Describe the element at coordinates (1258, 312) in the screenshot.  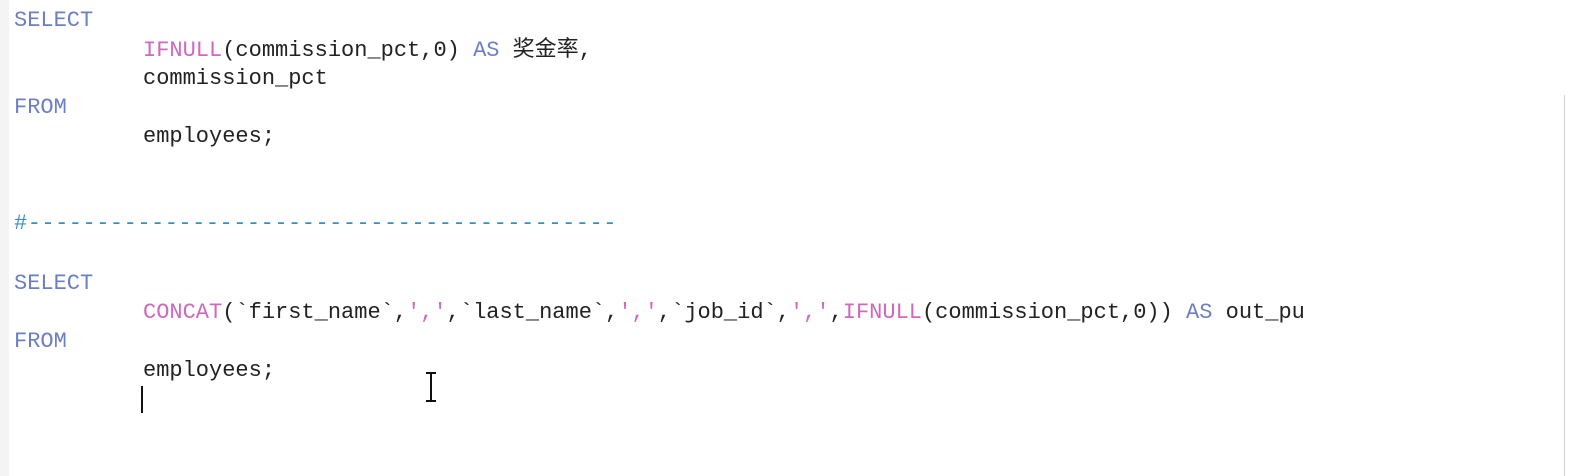
I see `code-token: out_pu` at that location.